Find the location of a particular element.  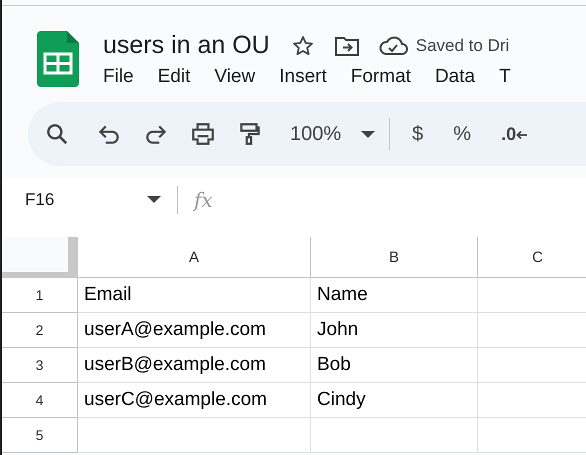

table-cell: Email is located at coordinates (194, 295).